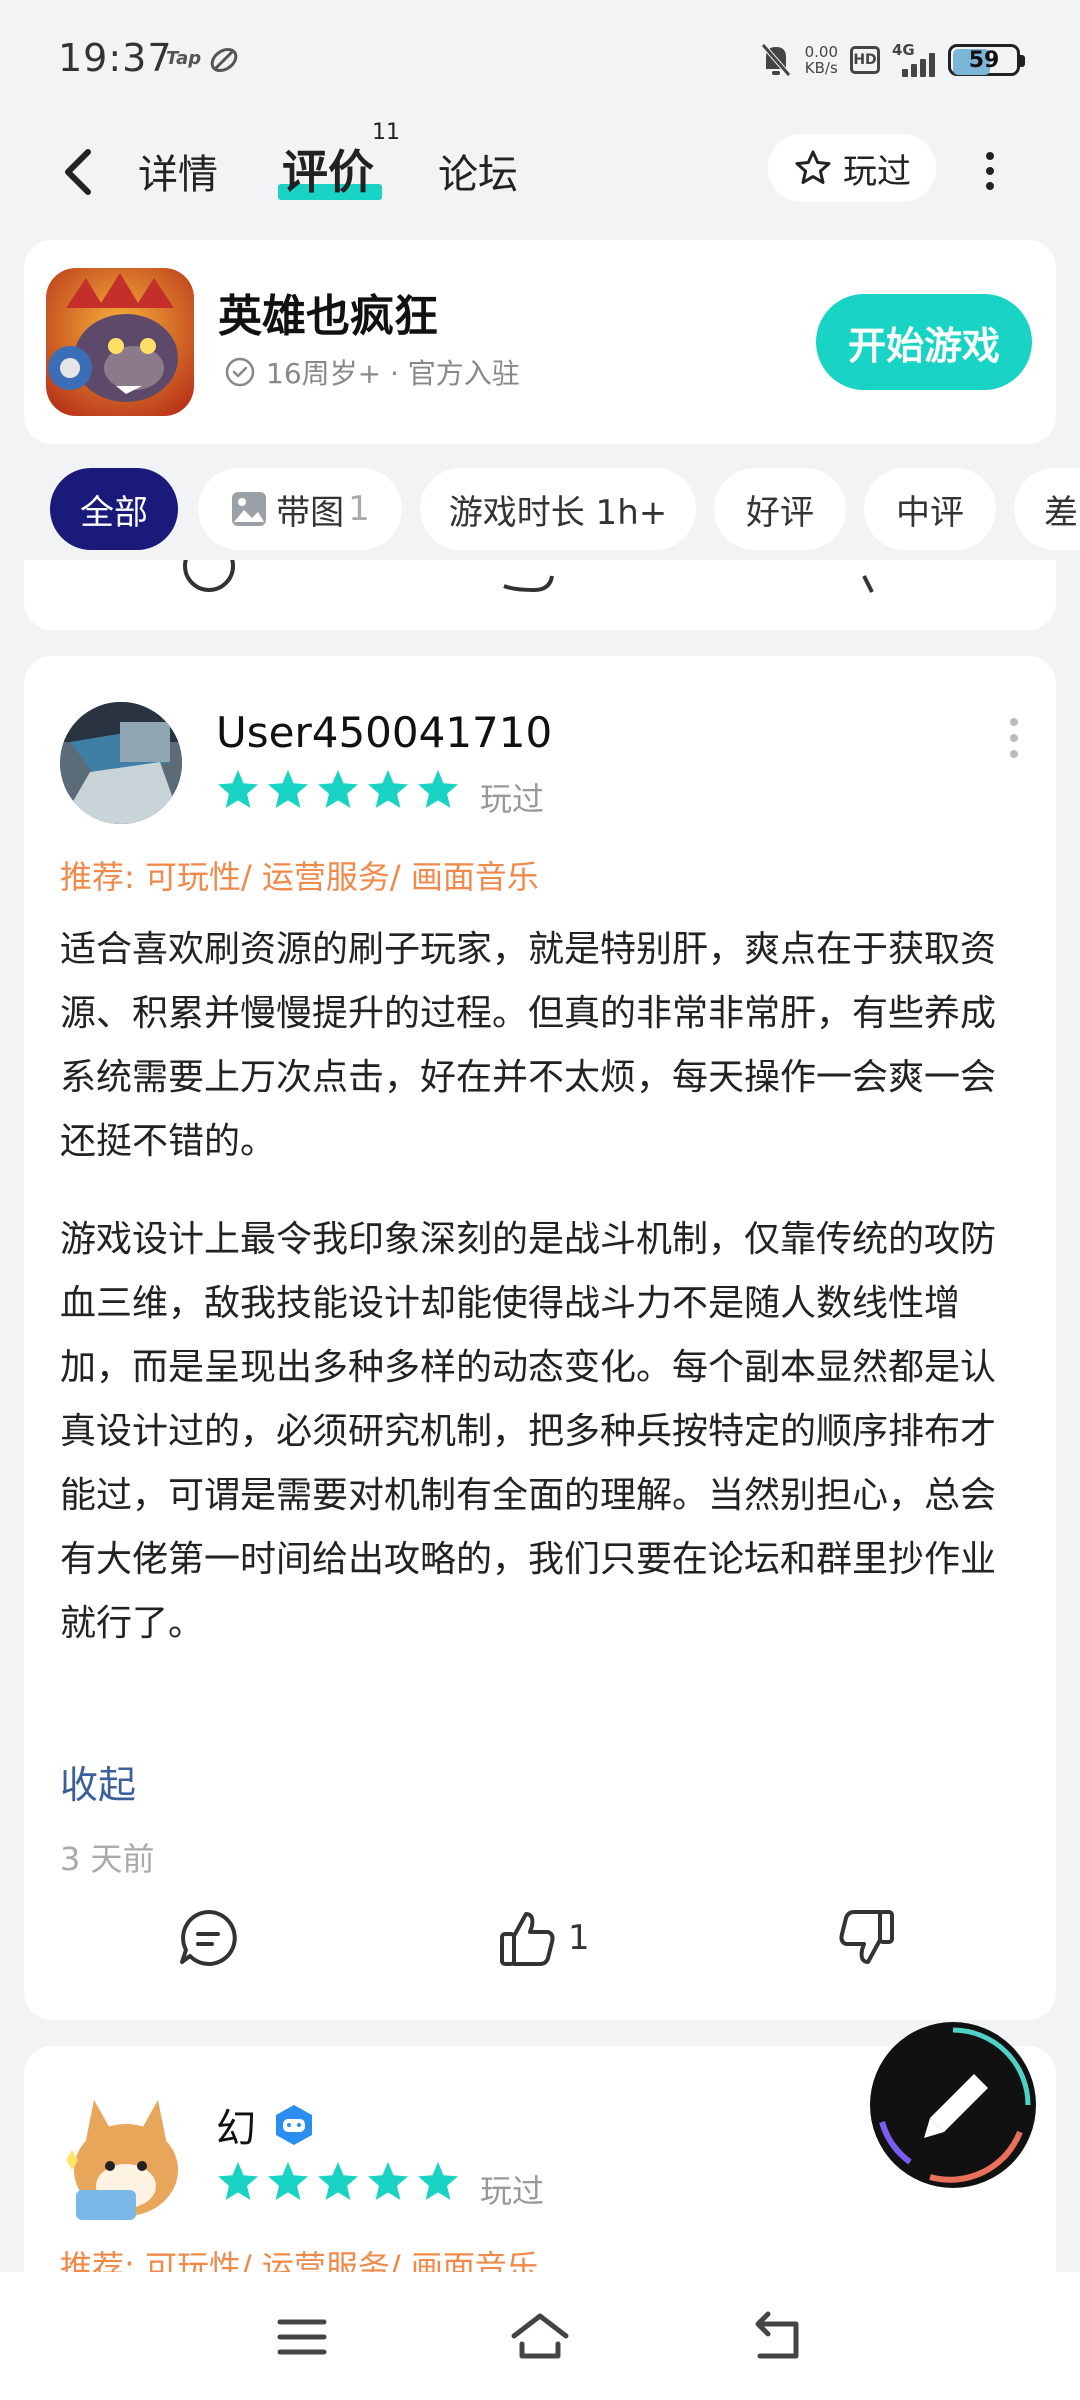  Describe the element at coordinates (372, 372) in the screenshot. I see `game-meta: 16周岁+ · 官方入驻` at that location.